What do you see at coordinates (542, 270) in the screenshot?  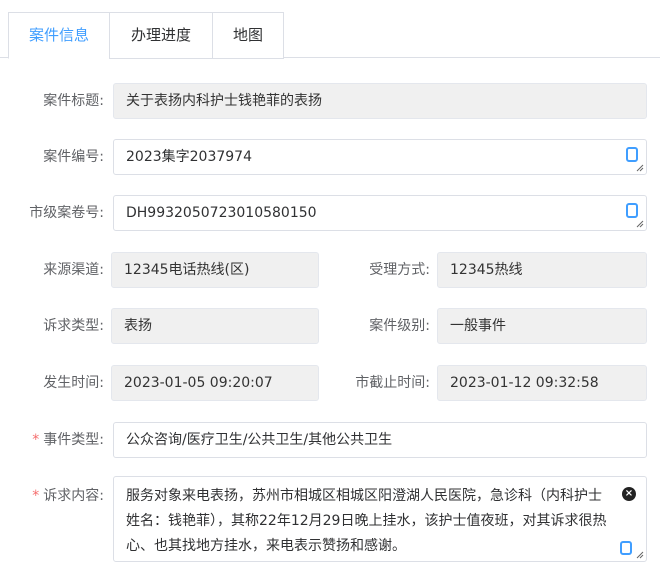 I see `accept-method-field: 12345热线` at bounding box center [542, 270].